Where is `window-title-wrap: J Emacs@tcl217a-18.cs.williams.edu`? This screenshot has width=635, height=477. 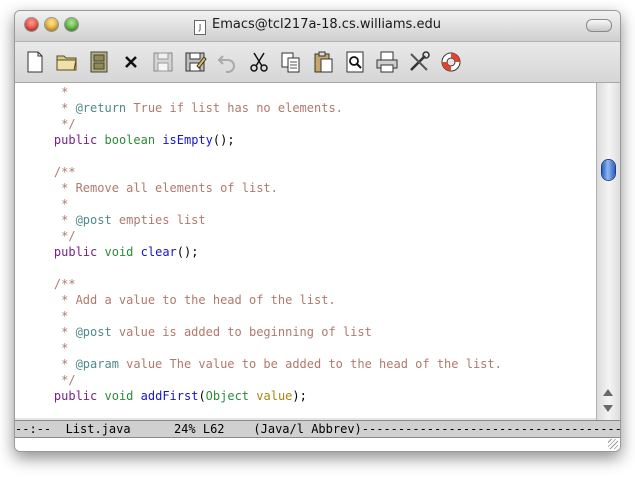 window-title-wrap: J Emacs@tcl217a-18.cs.williams.edu is located at coordinates (317, 26).